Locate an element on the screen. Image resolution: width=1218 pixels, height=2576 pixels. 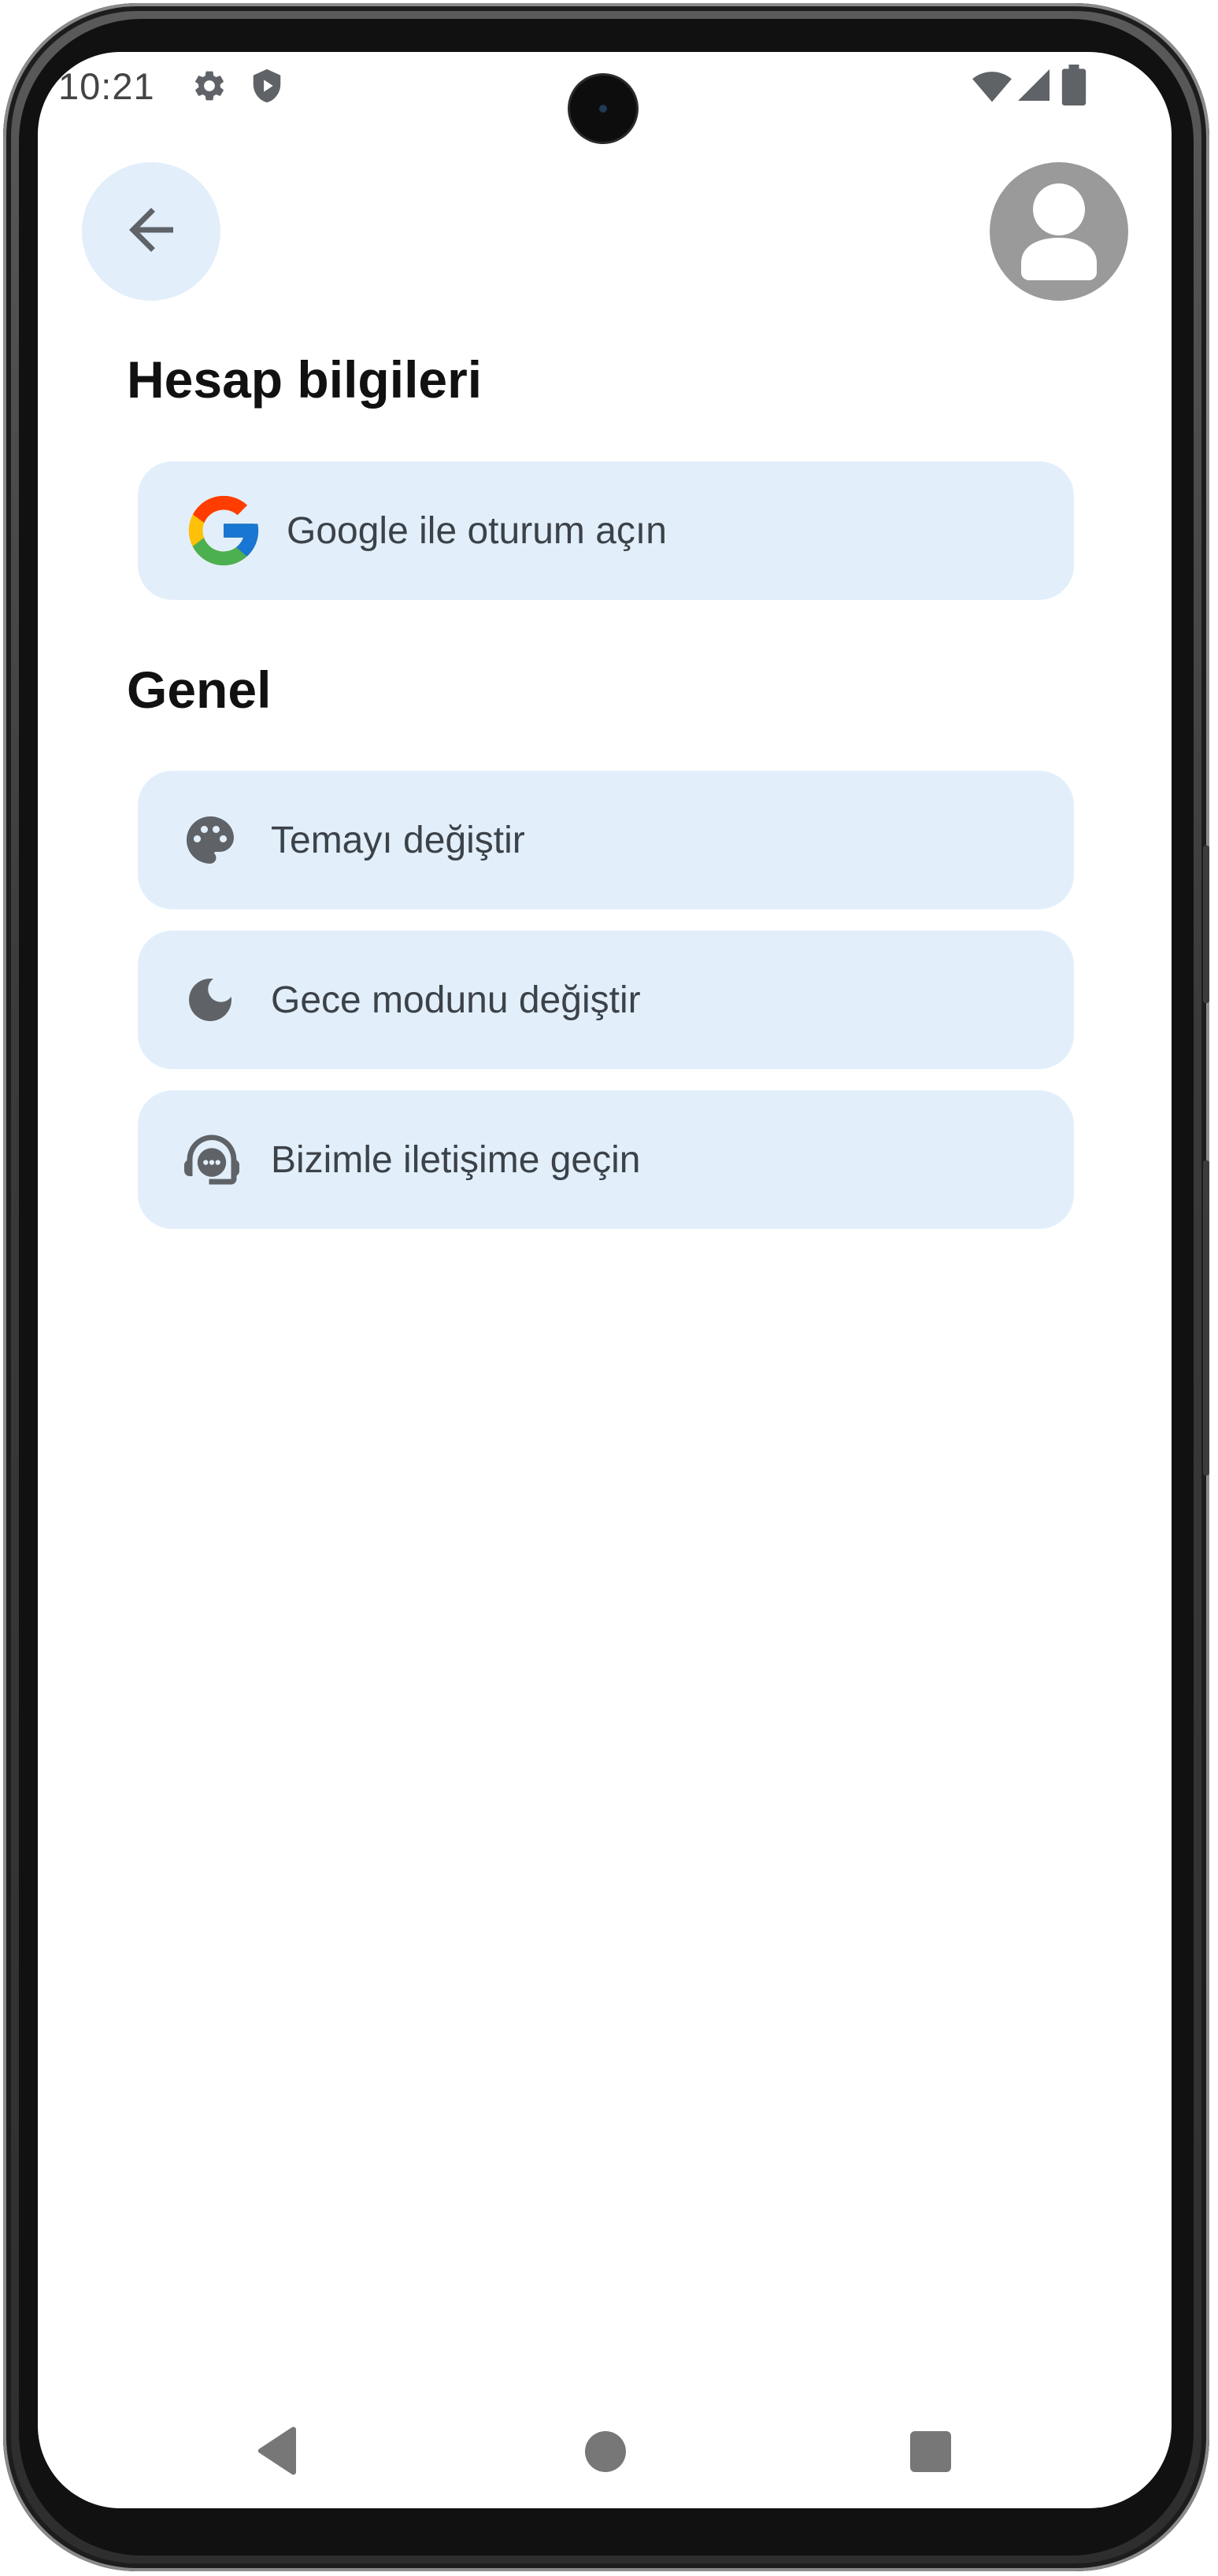
contact-us-button: Bizimle iletişime geçin is located at coordinates (606, 1159).